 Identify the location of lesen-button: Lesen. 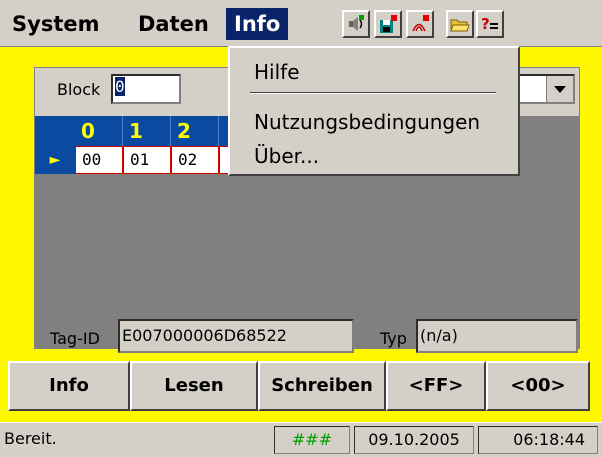
(194, 386).